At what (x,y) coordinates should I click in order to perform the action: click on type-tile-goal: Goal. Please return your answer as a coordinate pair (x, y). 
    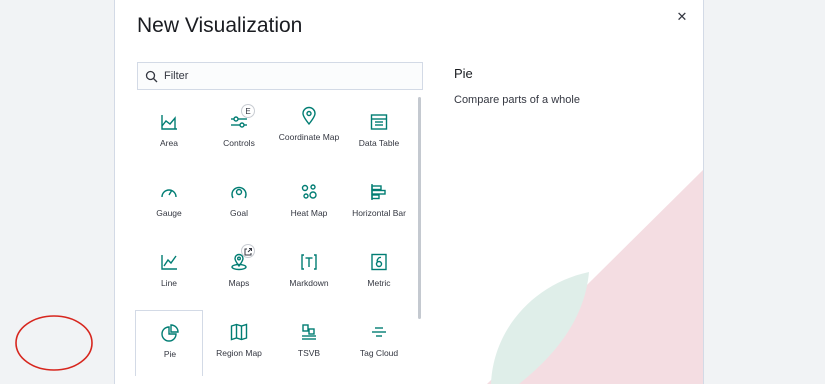
    Looking at the image, I should click on (239, 203).